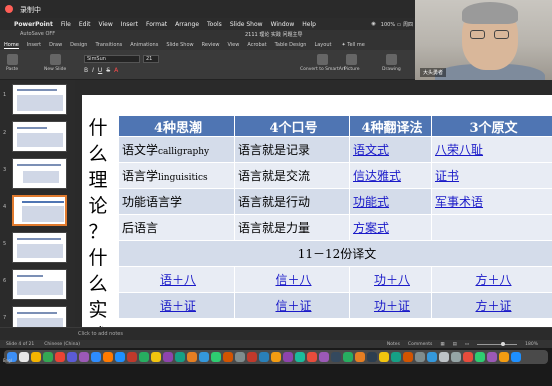  What do you see at coordinates (309, 24) in the screenshot?
I see `menu-item: Help` at bounding box center [309, 24].